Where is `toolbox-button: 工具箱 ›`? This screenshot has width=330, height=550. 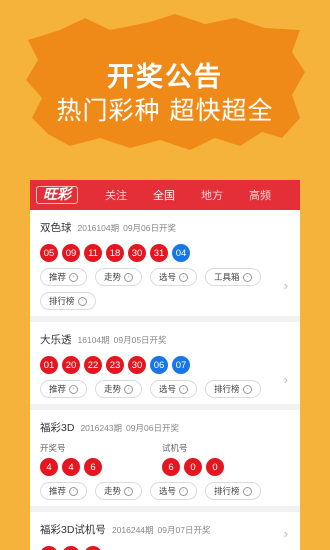
toolbox-button: 工具箱 › is located at coordinates (233, 277).